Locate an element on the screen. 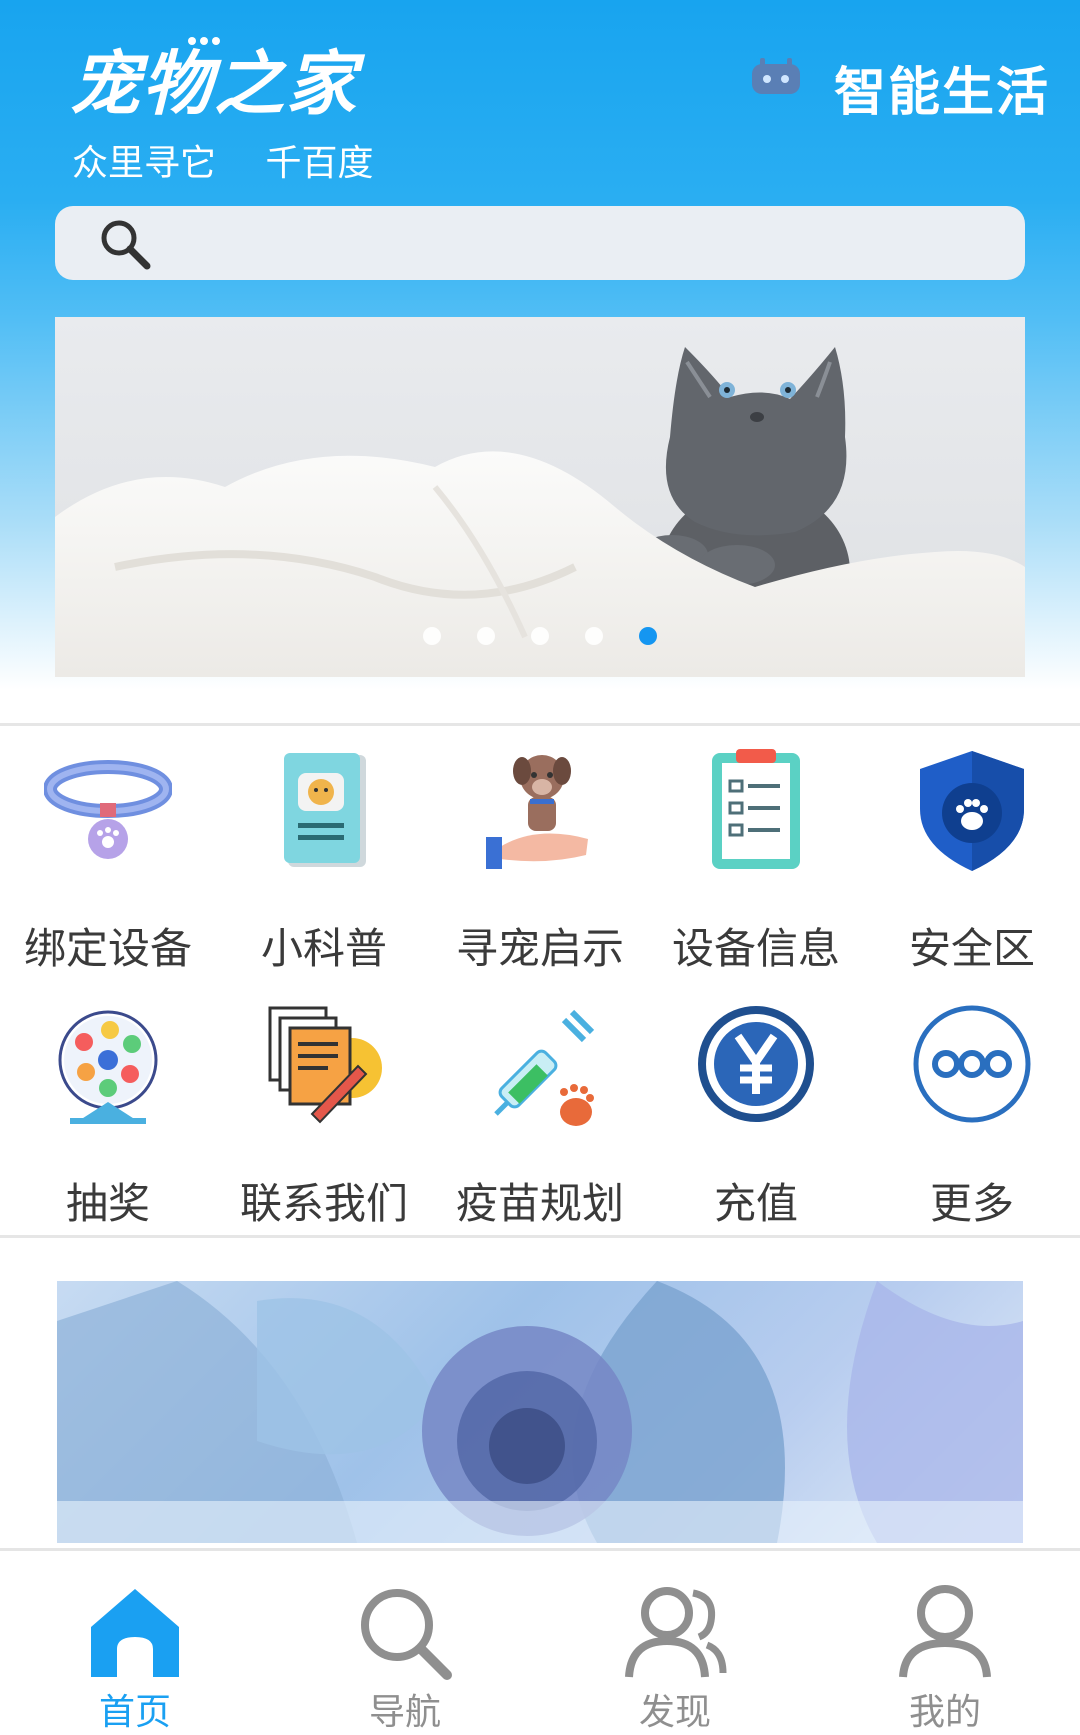 This screenshot has height=1735, width=1080. nav-item-discover: 发现 is located at coordinates (675, 1642).